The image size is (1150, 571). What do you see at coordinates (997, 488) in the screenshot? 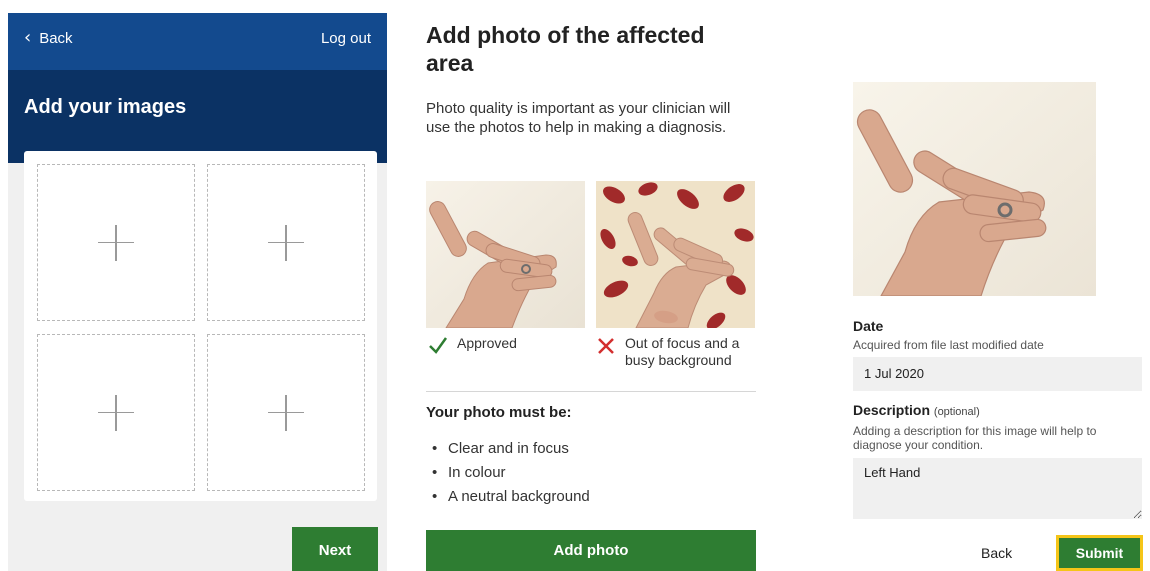
I see `description-field: Left Hand` at bounding box center [997, 488].